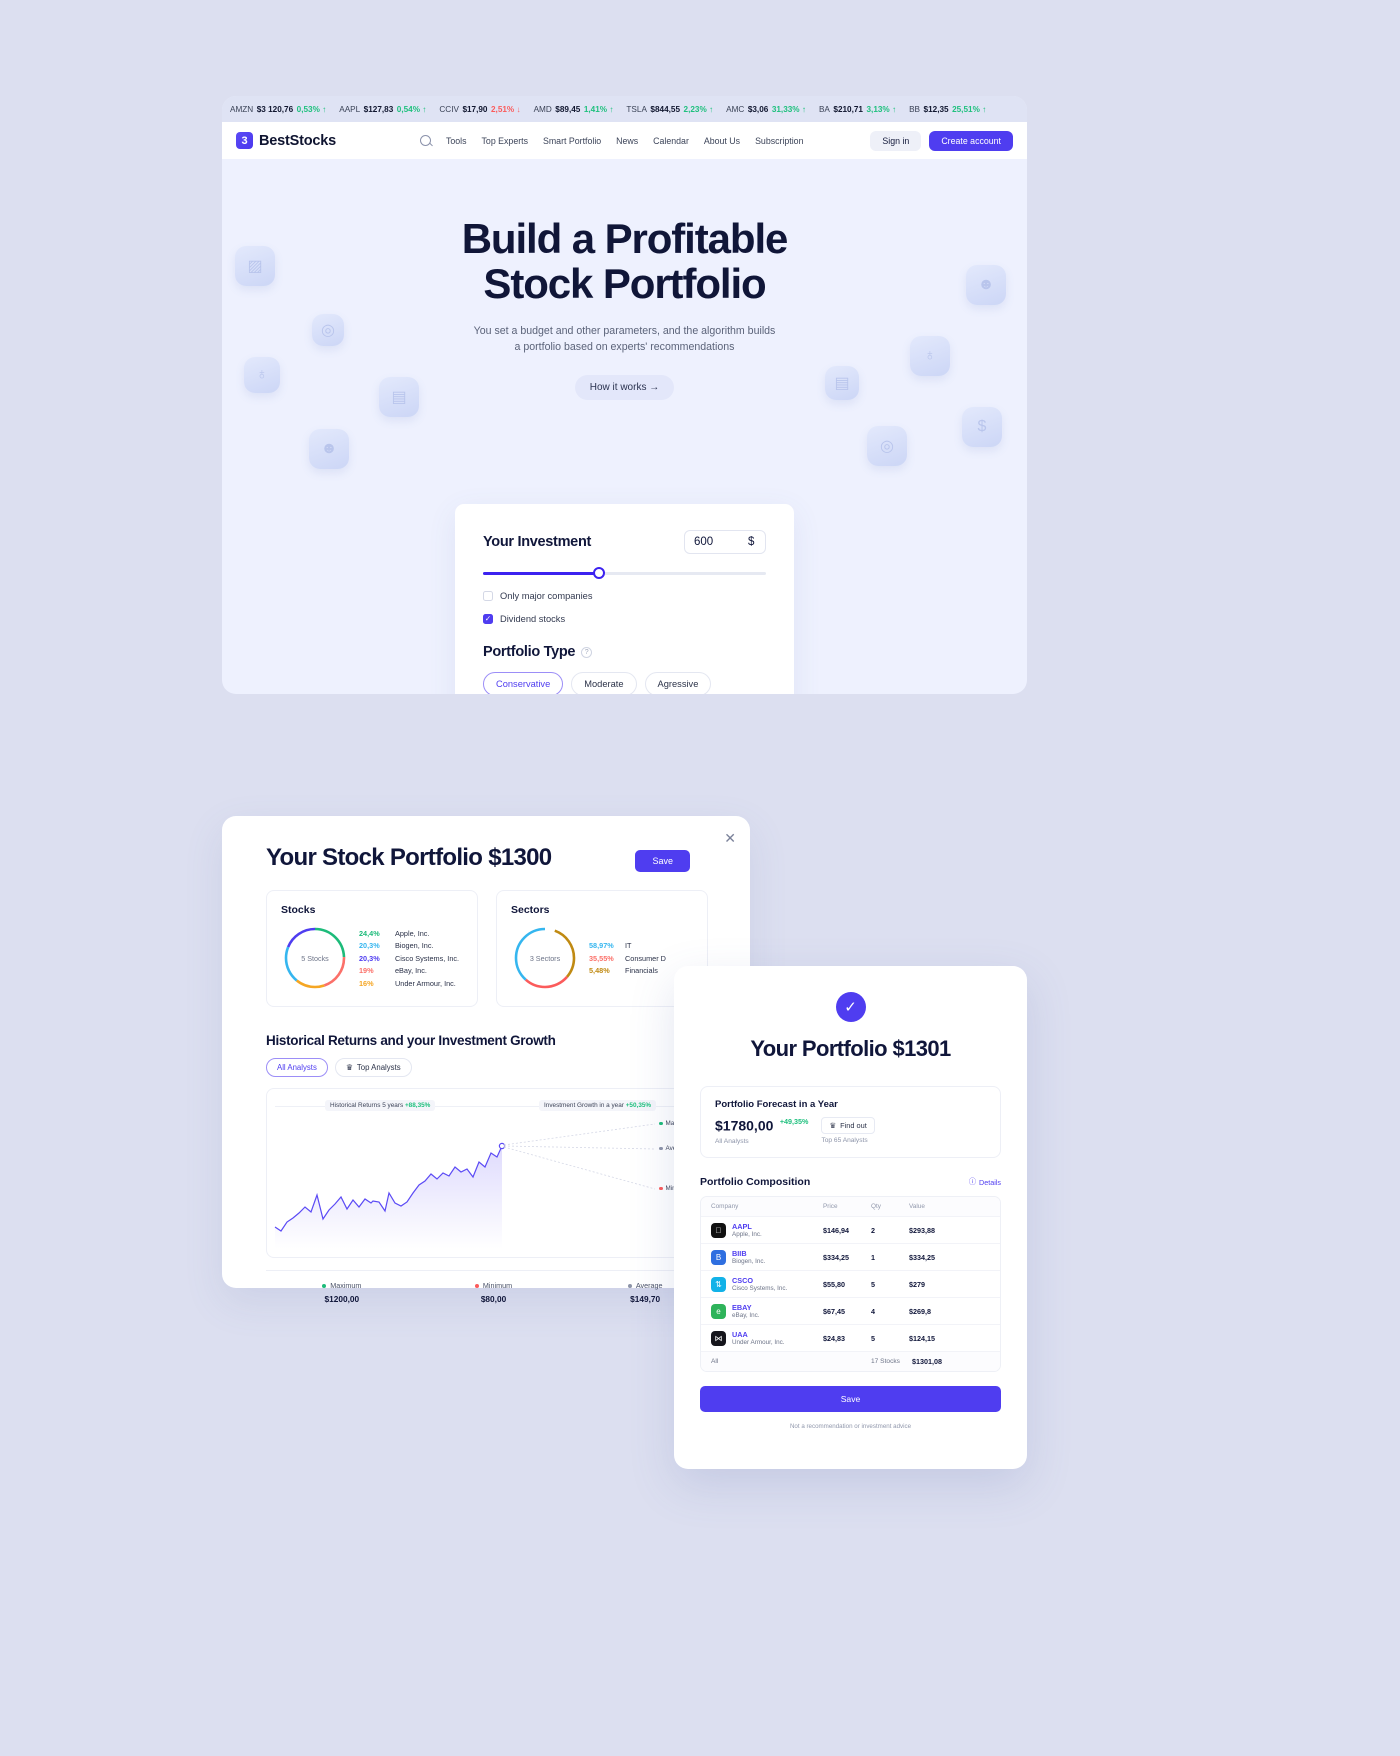 Image resolution: width=1400 pixels, height=1756 pixels. Describe the element at coordinates (761, 1131) in the screenshot. I see `forecast-left: $1780,00 +49,35% All Analysts` at that location.